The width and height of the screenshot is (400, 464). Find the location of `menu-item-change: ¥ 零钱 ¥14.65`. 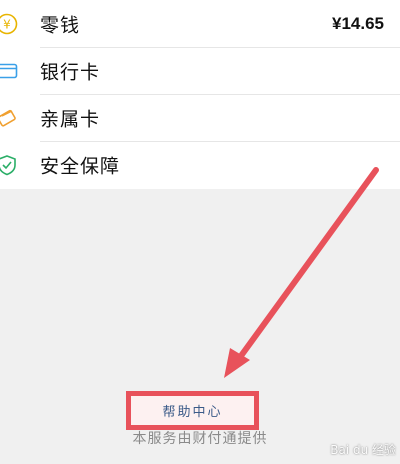

menu-item-change: ¥ 零钱 ¥14.65 is located at coordinates (200, 23).